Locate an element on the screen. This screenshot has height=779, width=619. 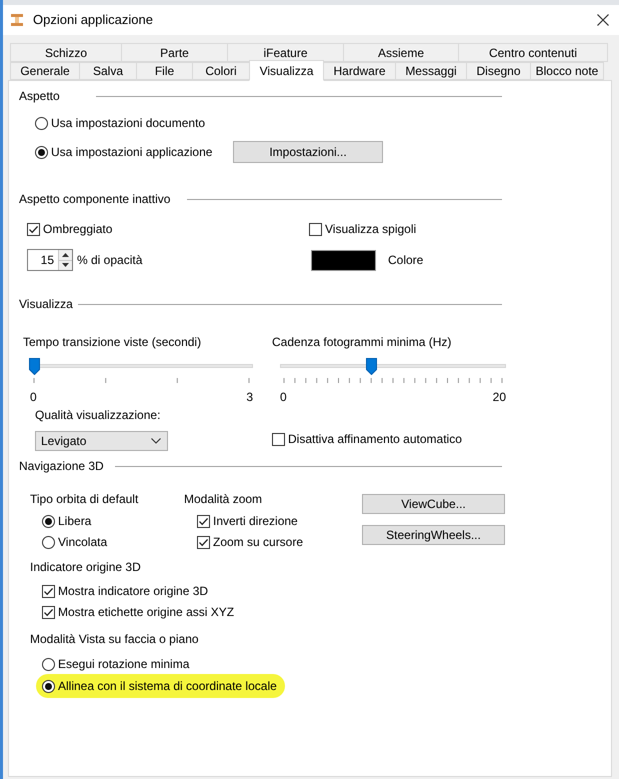
section-heading: Aspetto componente inattivo is located at coordinates (94, 199).